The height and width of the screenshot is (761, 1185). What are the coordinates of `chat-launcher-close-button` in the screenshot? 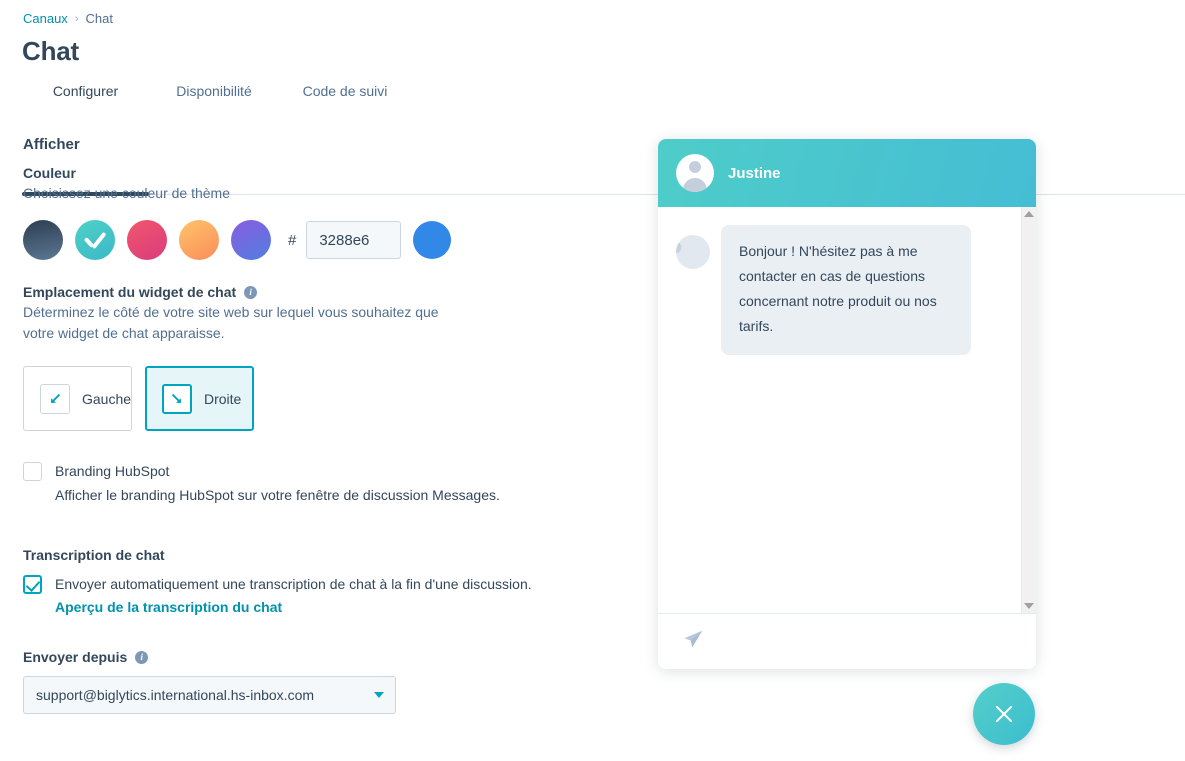 It's located at (1004, 714).